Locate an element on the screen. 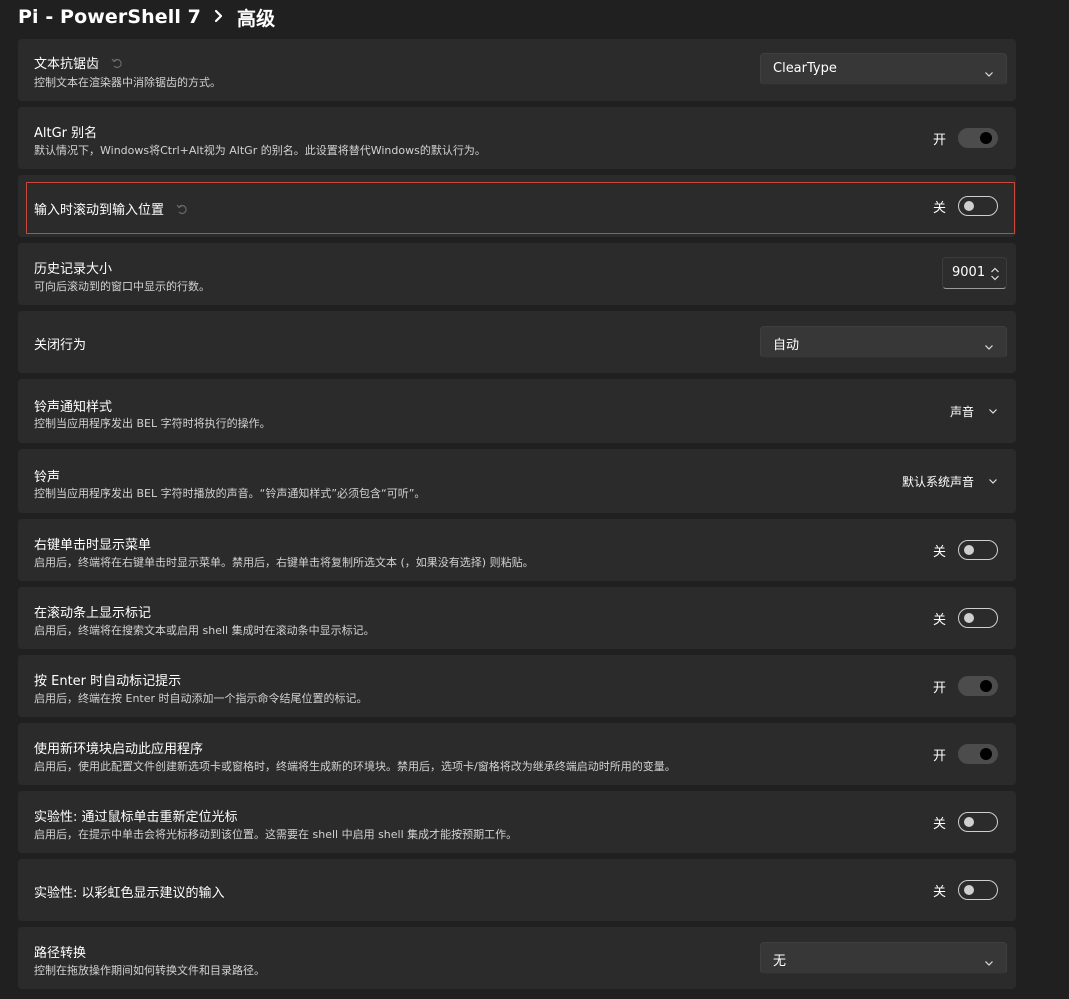  reposition-cursor-toggle-group: 关 is located at coordinates (965, 822).